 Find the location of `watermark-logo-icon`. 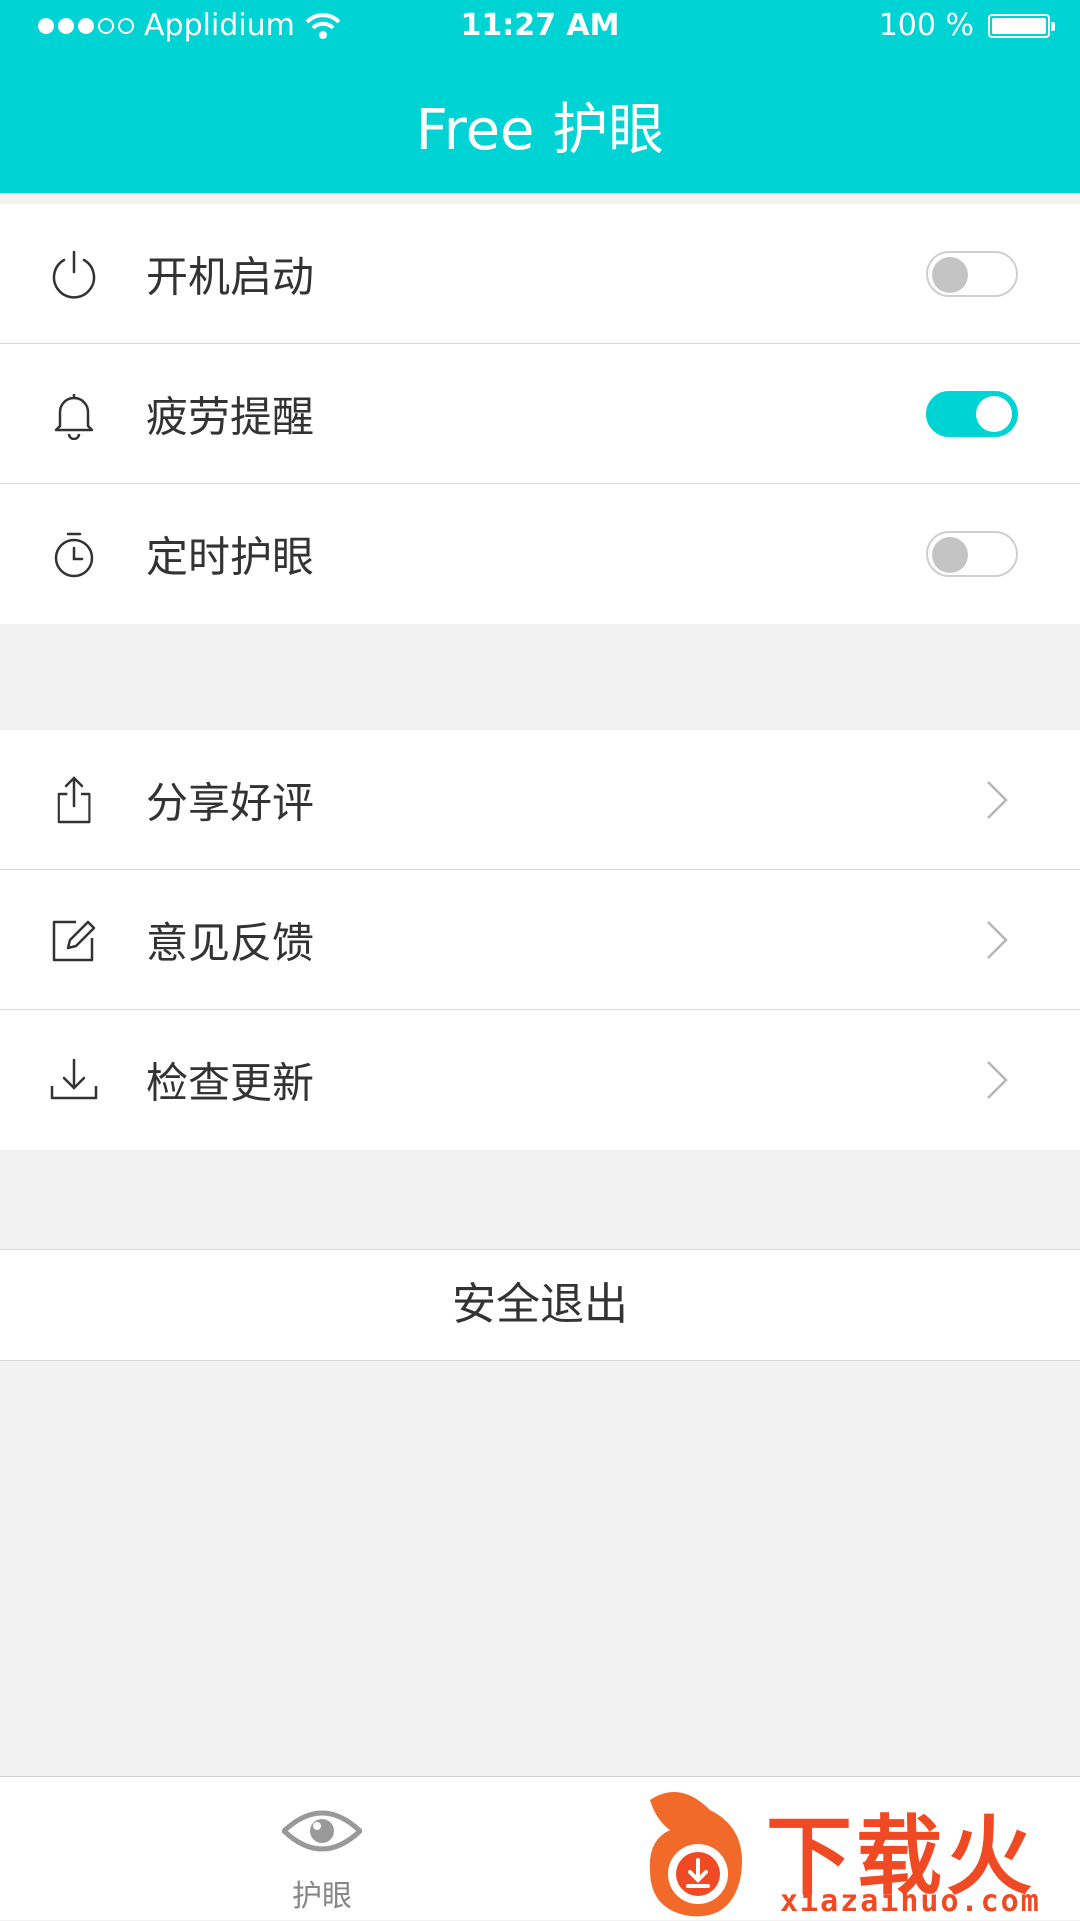

watermark-logo-icon is located at coordinates (695, 1854).